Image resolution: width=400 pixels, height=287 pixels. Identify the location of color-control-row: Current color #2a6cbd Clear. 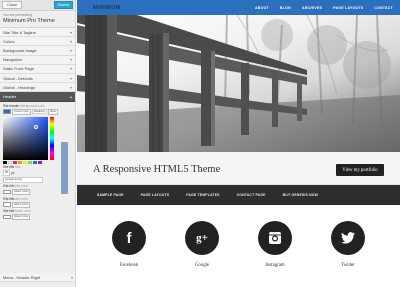
(37, 111).